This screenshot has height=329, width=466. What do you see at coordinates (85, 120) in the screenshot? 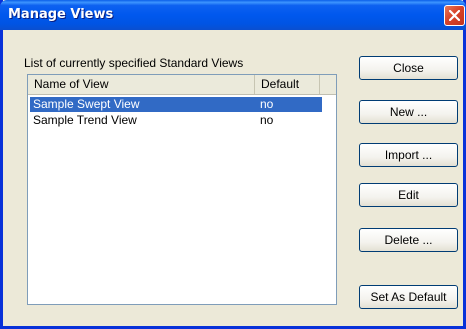
I see `view-name-cell: Sample Trend View` at bounding box center [85, 120].